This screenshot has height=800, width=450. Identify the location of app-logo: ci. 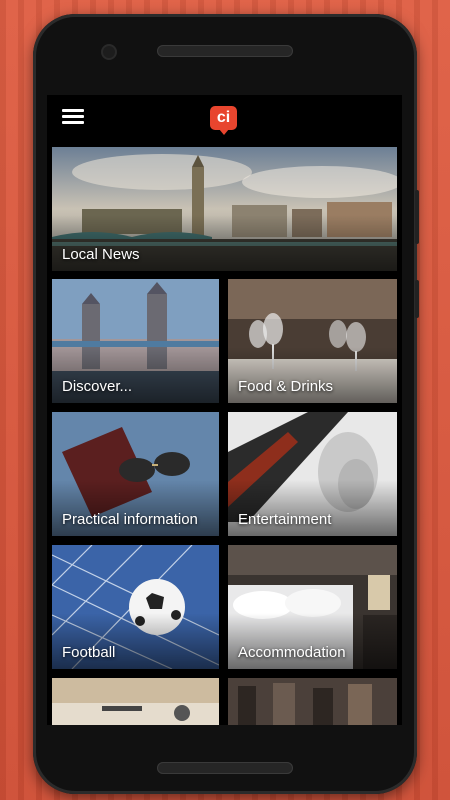
(223, 120).